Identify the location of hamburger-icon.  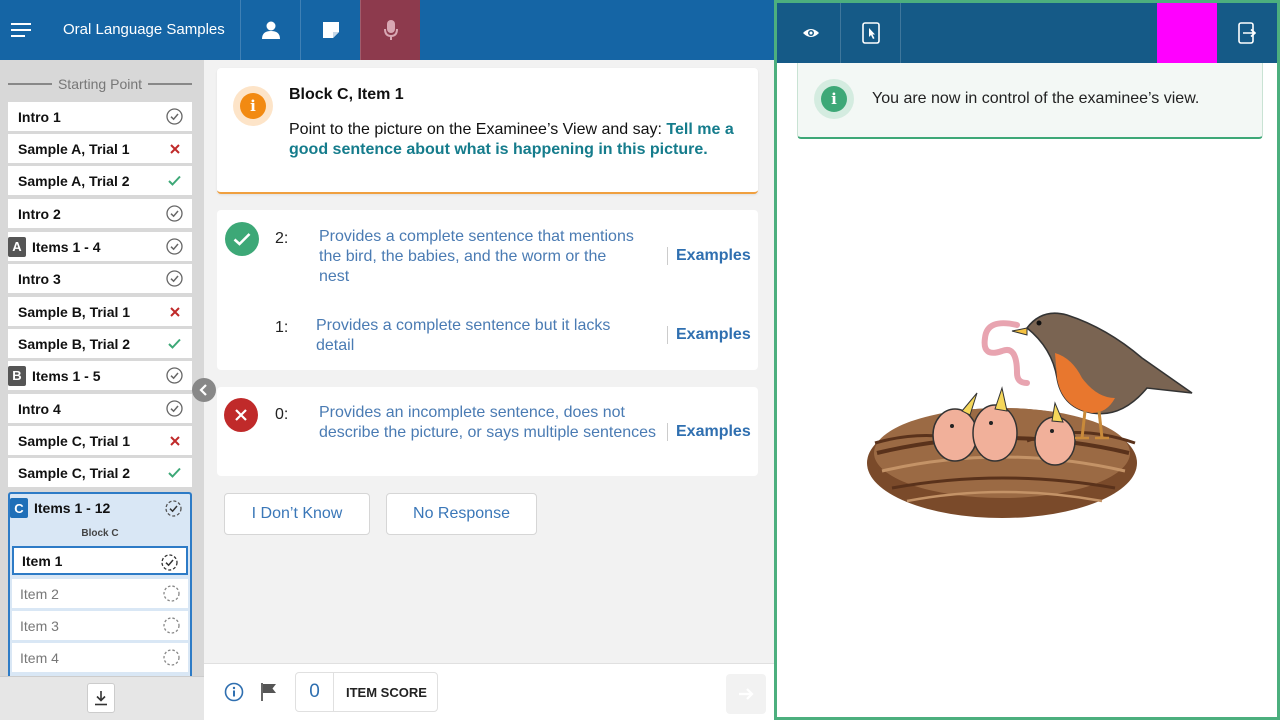
(21, 30).